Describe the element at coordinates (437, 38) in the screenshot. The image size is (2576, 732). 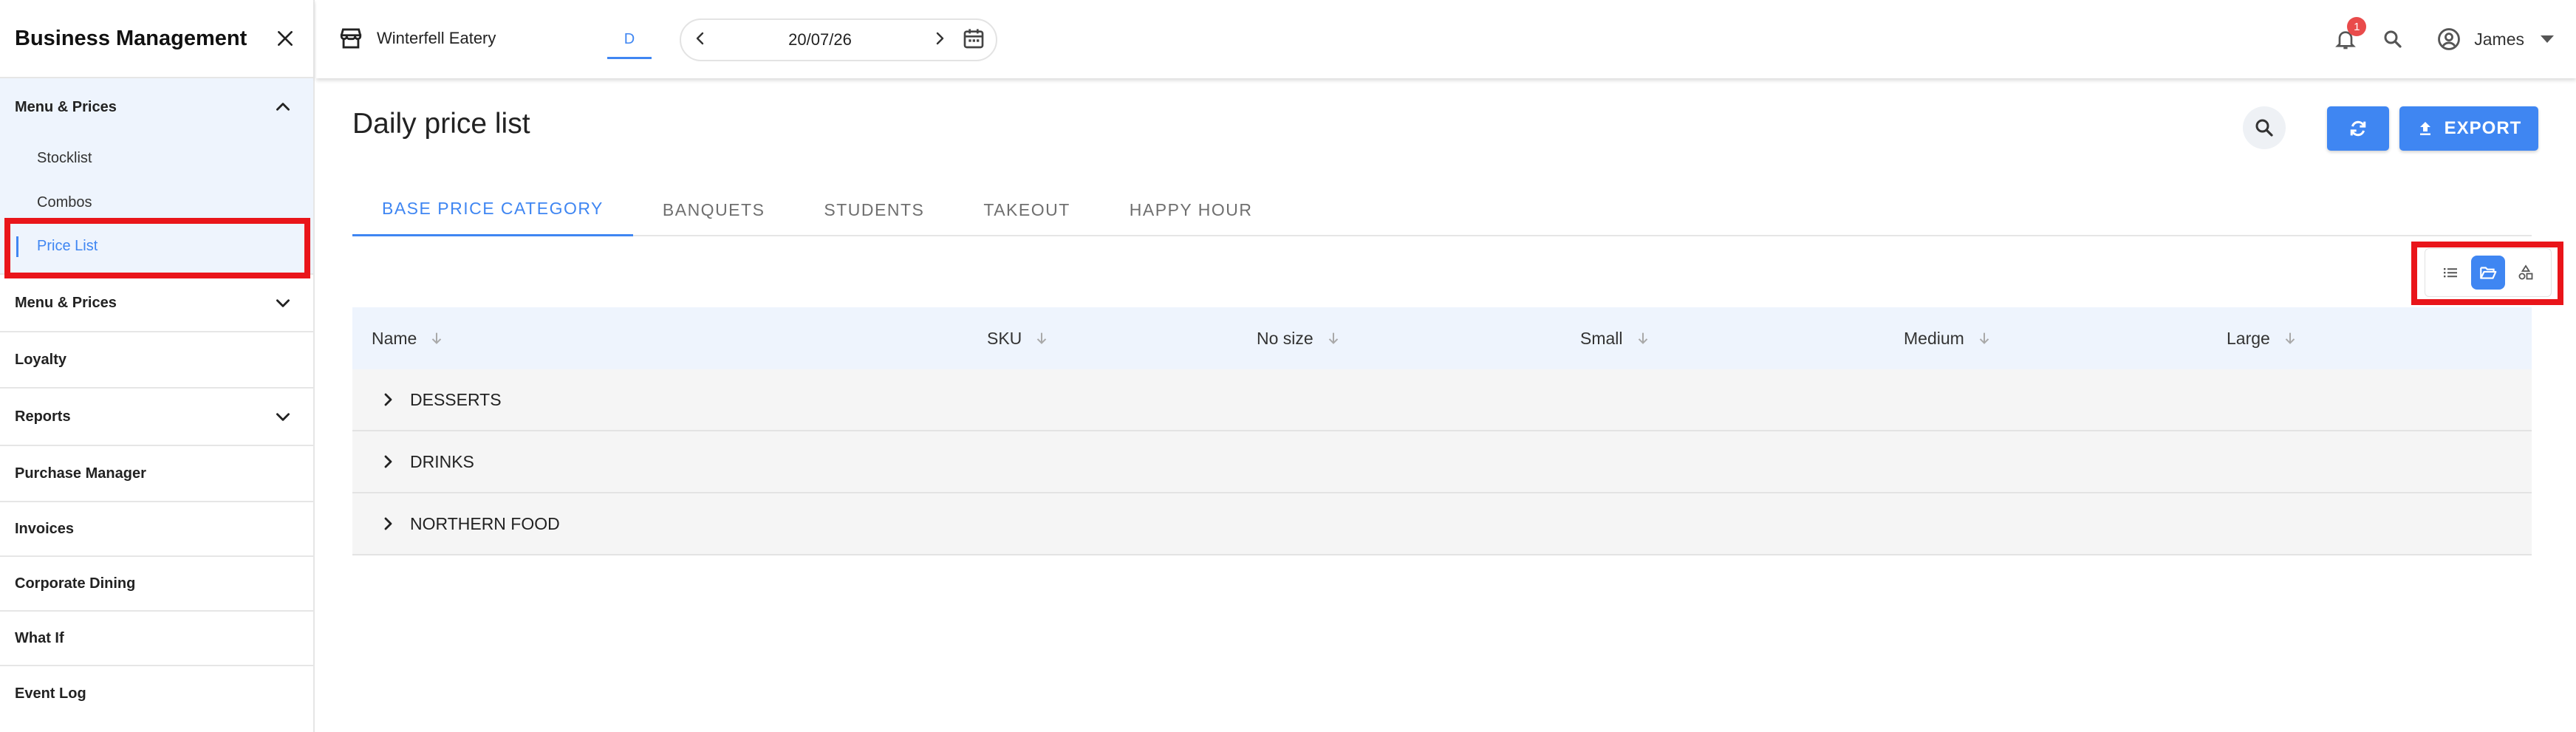
I see `store-name: Winterfell Eatery` at that location.